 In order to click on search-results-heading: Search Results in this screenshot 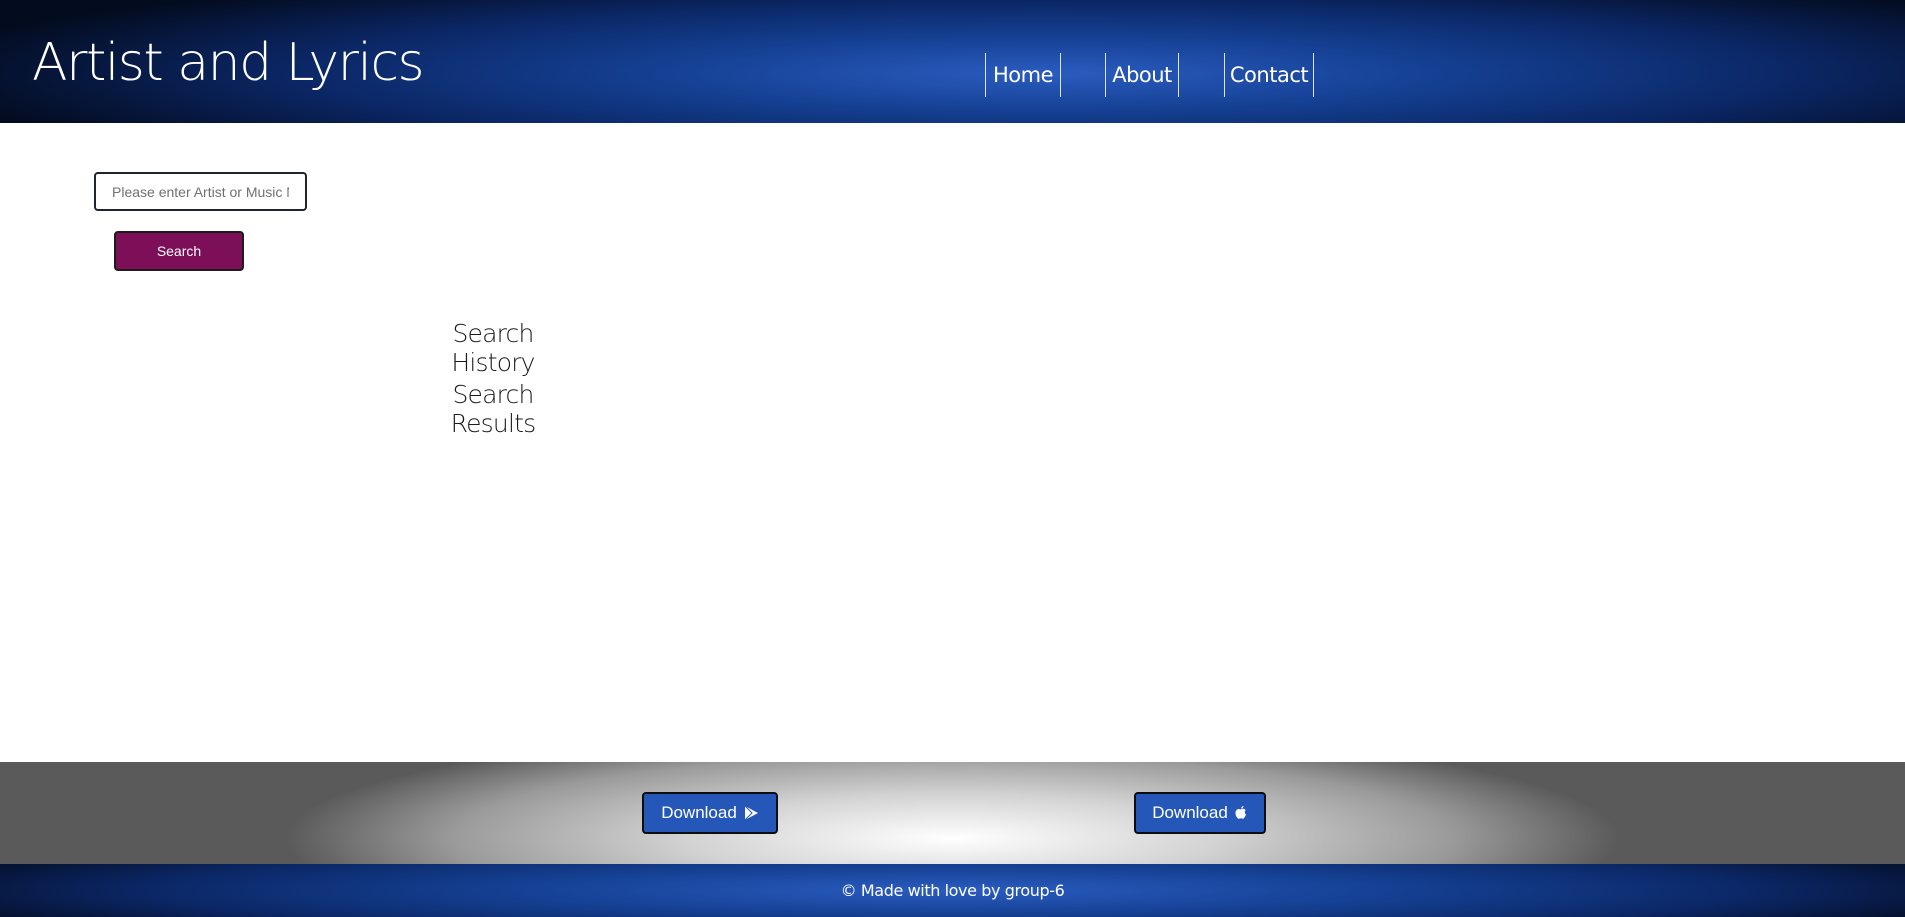, I will do `click(493, 409)`.